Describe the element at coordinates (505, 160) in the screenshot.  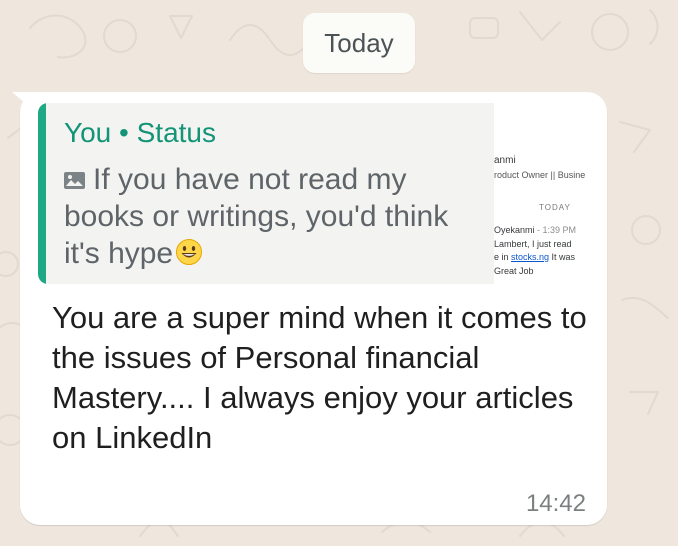
I see `thumbnail-name: anmi` at that location.